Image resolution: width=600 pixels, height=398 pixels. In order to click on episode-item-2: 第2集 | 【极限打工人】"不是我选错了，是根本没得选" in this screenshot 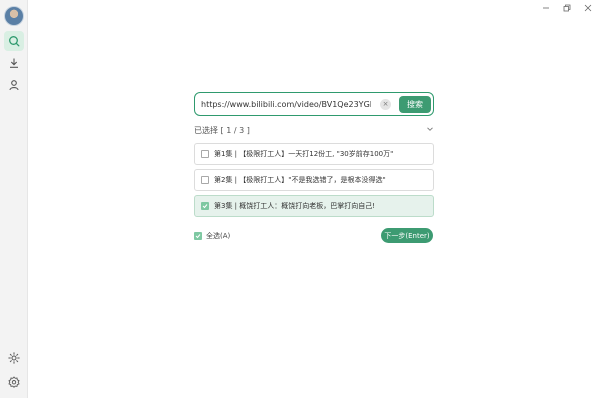, I will do `click(314, 180)`.